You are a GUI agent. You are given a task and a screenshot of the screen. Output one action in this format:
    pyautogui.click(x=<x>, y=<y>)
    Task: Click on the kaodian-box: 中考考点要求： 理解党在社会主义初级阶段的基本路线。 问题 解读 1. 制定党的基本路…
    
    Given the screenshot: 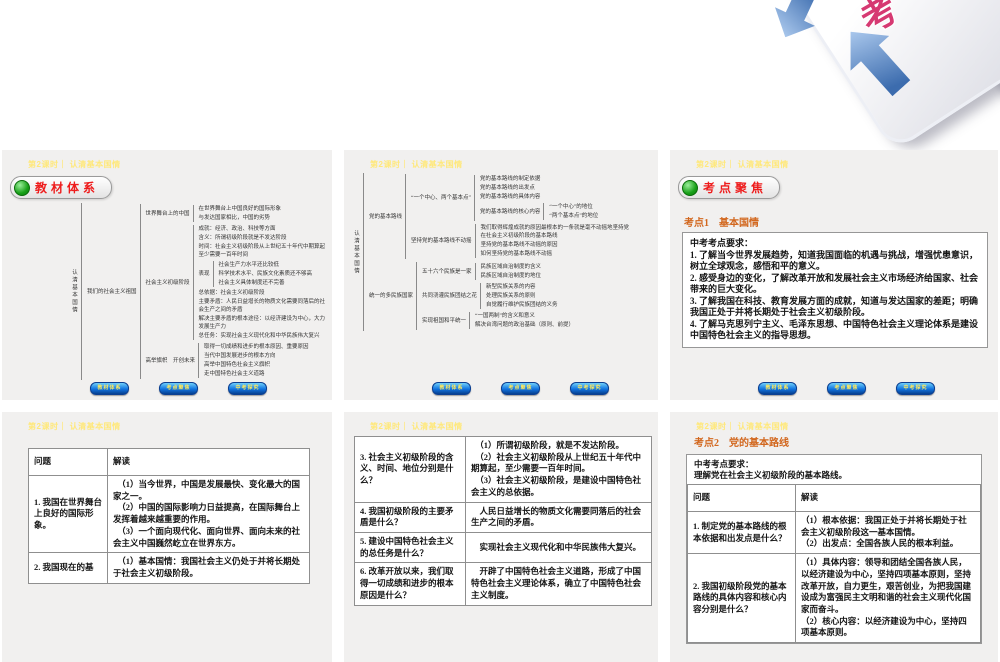 What is the action you would take?
    pyautogui.click(x=834, y=549)
    